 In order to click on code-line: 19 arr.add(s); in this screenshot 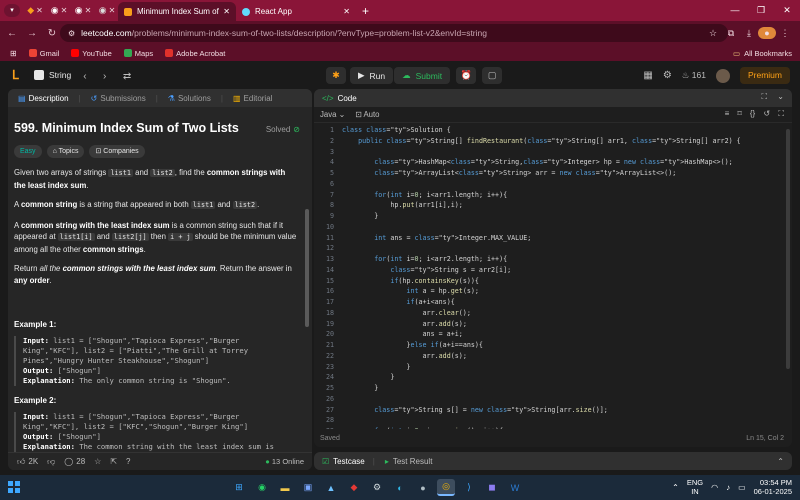, I will do `click(551, 324)`.